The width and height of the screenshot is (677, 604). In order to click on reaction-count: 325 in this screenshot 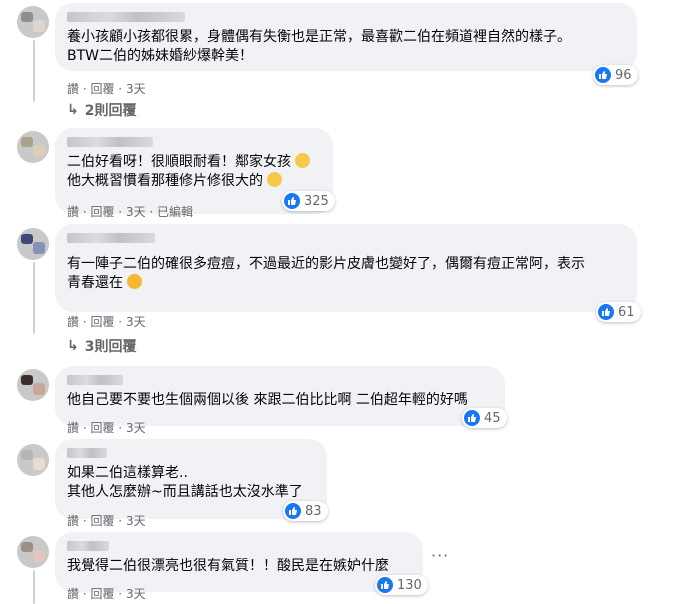, I will do `click(308, 201)`.